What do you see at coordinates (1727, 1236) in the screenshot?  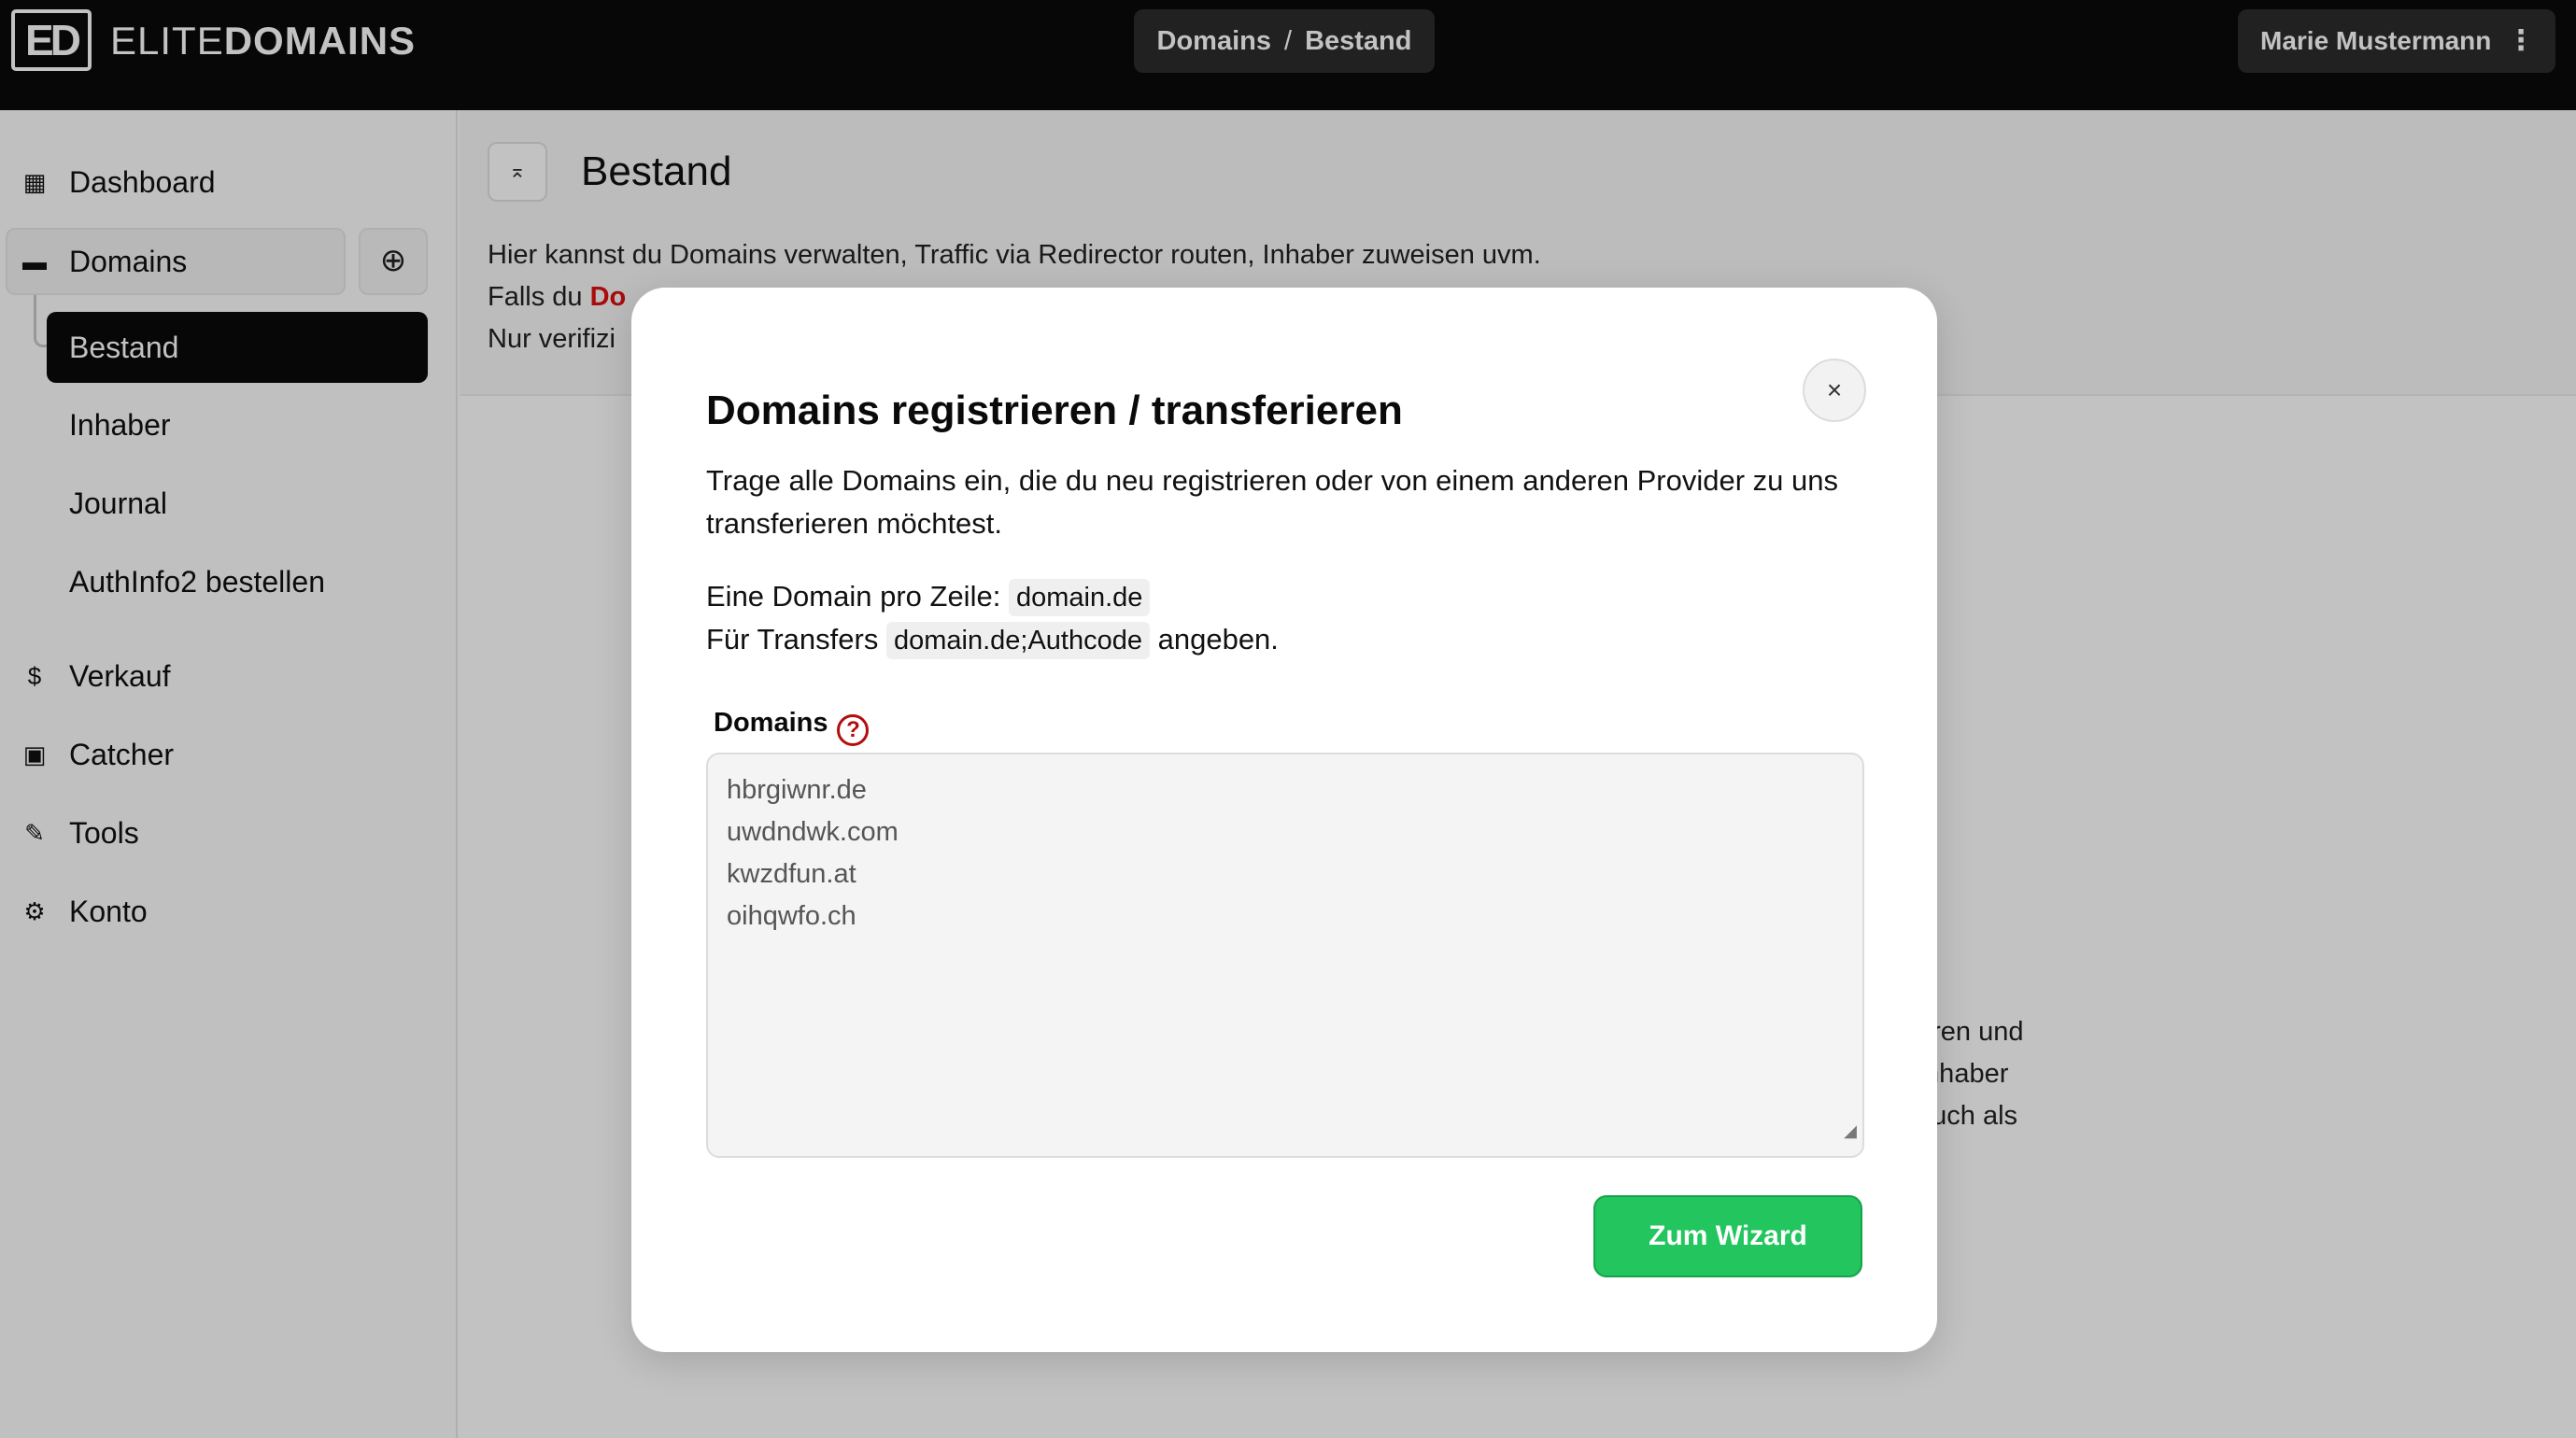 I see `zum-wizard-button: Zum Wizard` at bounding box center [1727, 1236].